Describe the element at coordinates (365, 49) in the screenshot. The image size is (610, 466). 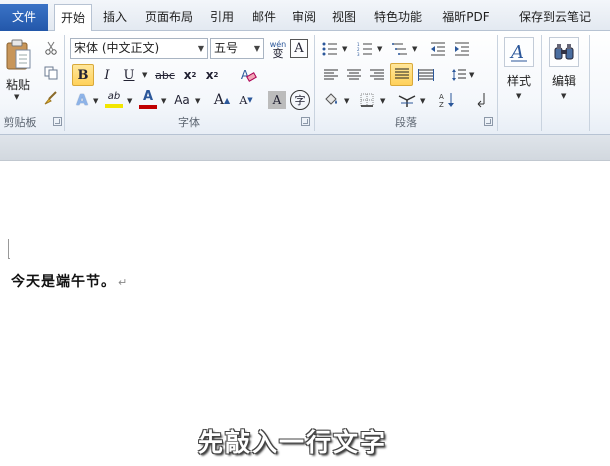
I see `numbering-button: 1 2 3` at that location.